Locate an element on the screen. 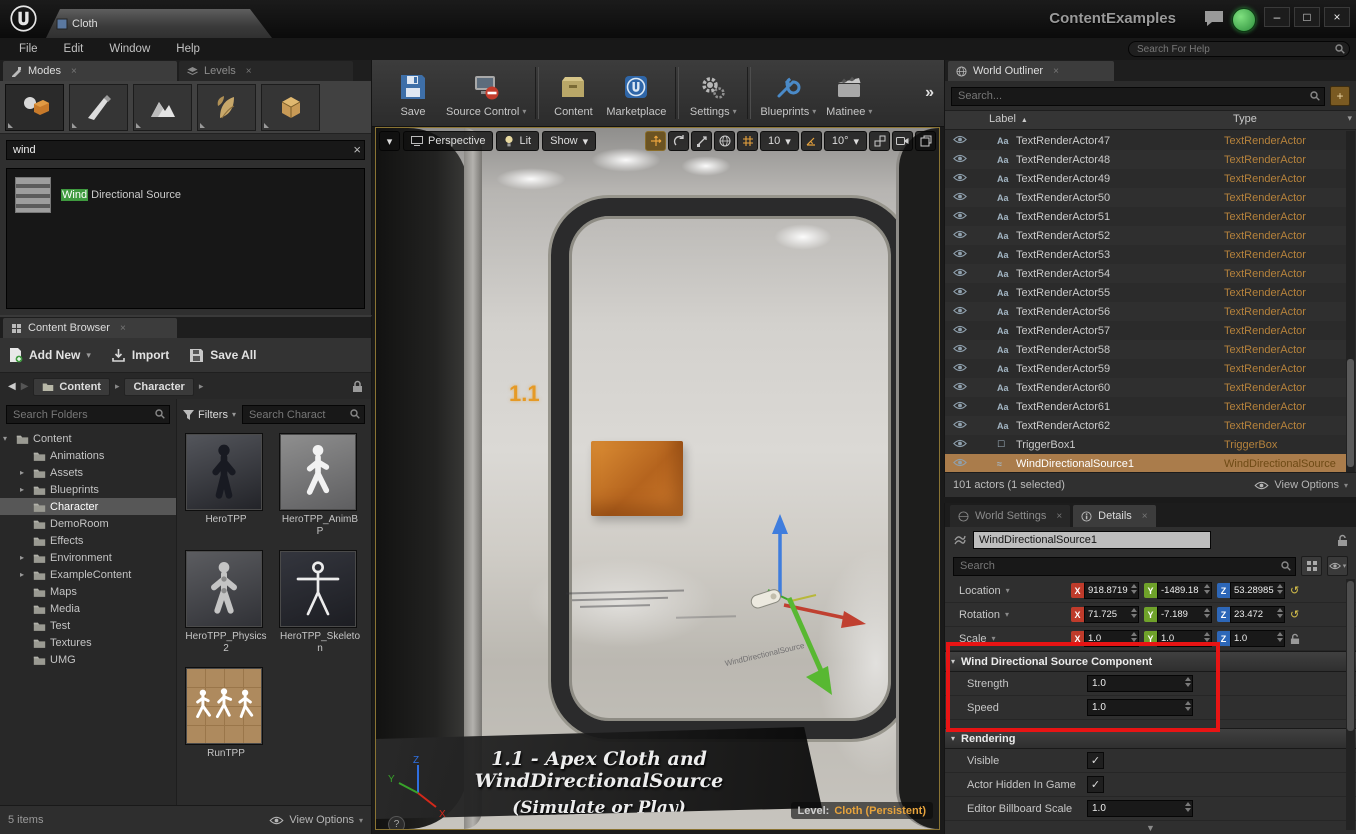  type-column-header: Type is located at coordinates (1245, 119).